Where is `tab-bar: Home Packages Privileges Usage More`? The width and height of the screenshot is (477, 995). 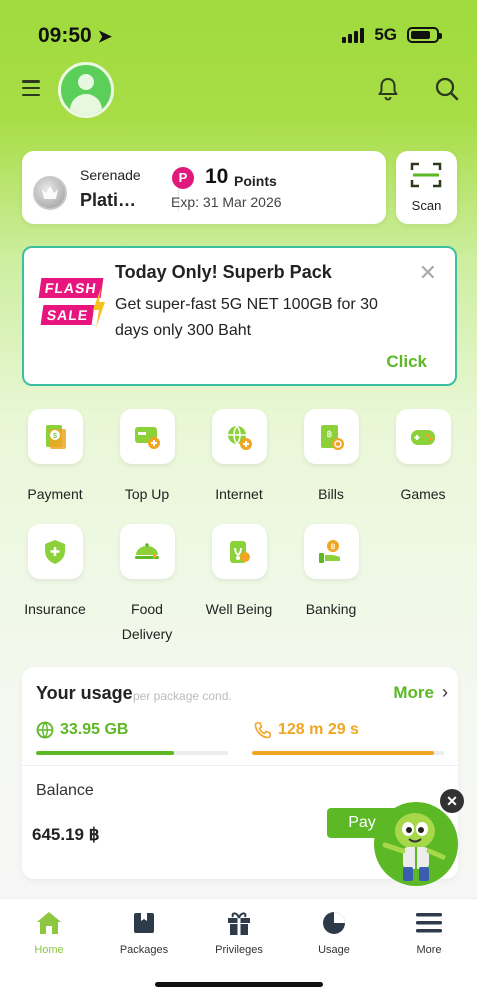
tab-bar: Home Packages Privileges Usage More is located at coordinates (238, 946).